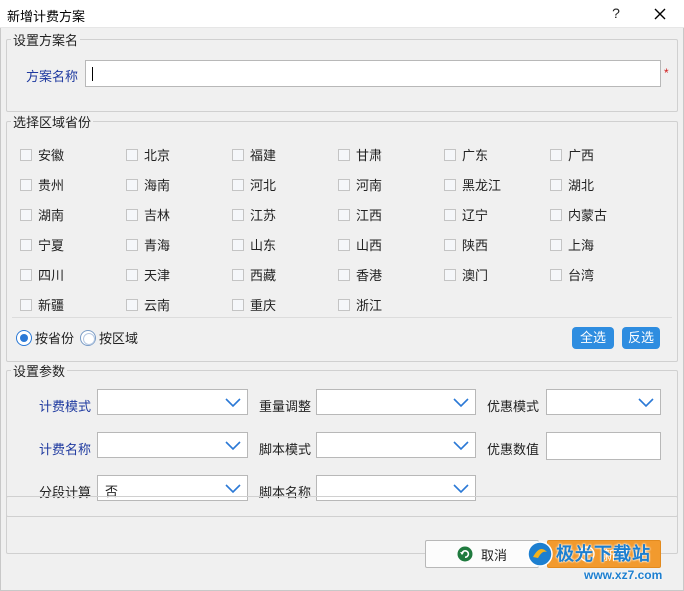 The image size is (684, 591). I want to click on province-checkbox: 河北, so click(254, 184).